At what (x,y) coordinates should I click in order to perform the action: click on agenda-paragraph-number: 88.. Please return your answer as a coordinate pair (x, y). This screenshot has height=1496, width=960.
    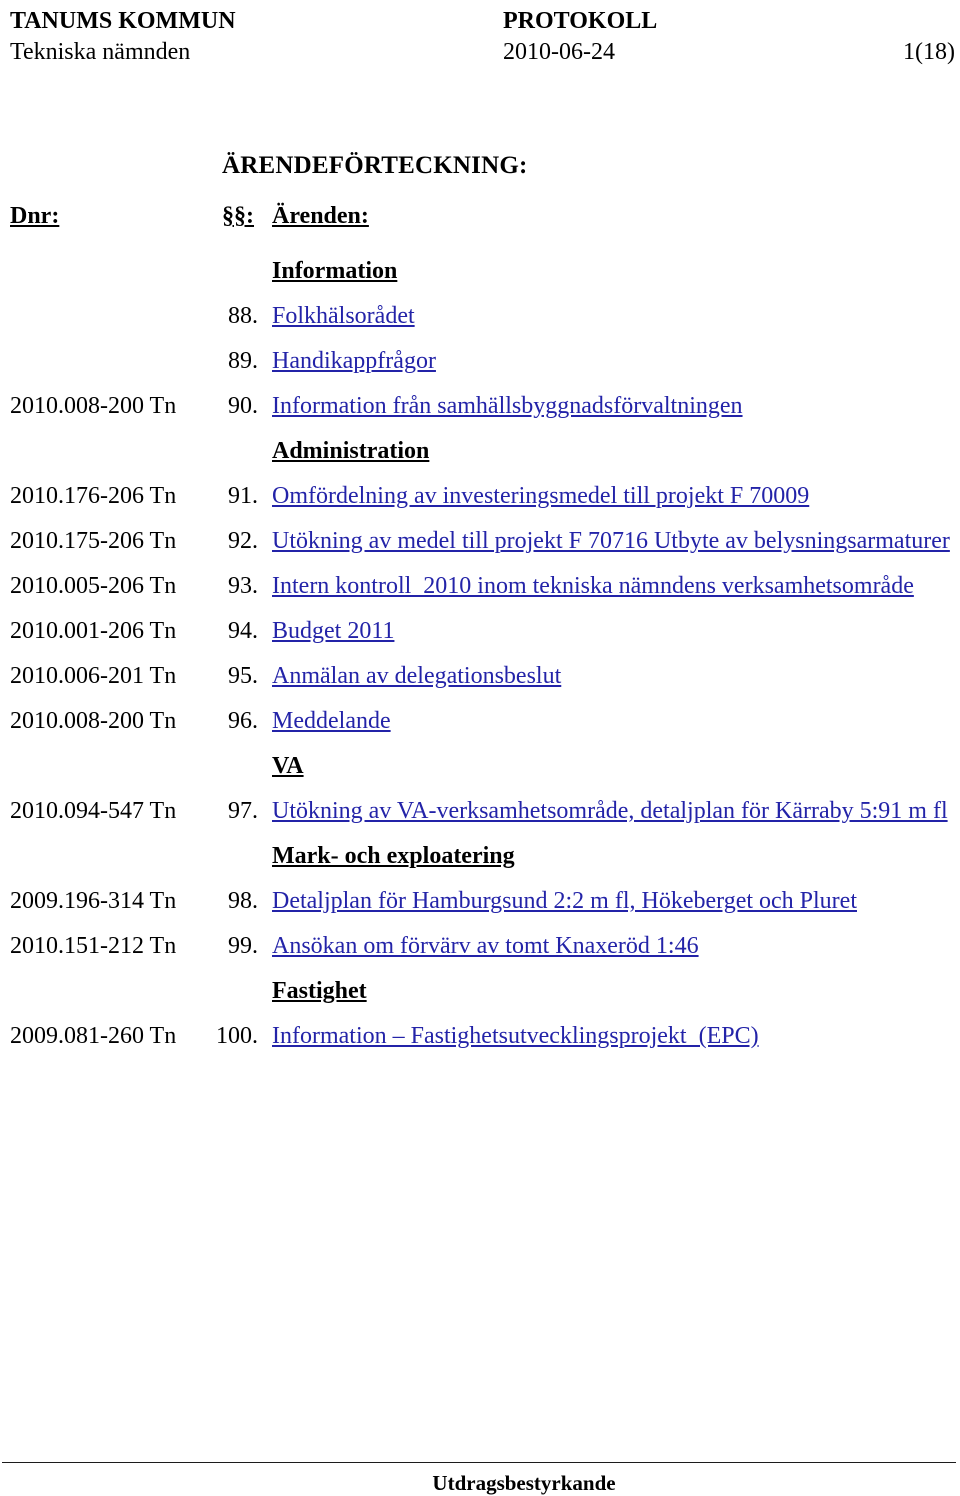
    Looking at the image, I should click on (243, 316).